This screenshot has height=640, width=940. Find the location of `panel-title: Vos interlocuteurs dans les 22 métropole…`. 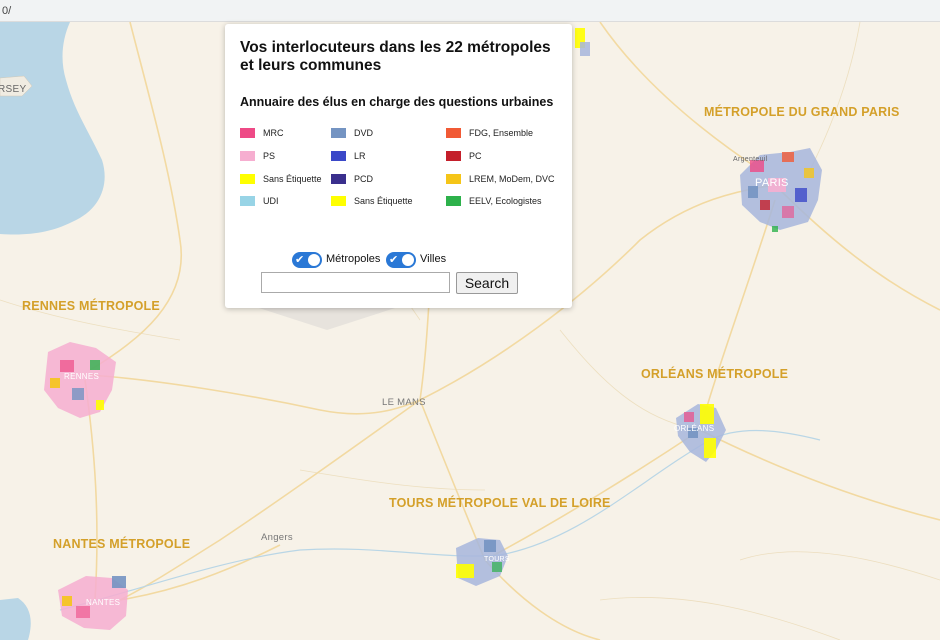

panel-title: Vos interlocuteurs dans les 22 métropole… is located at coordinates (395, 56).